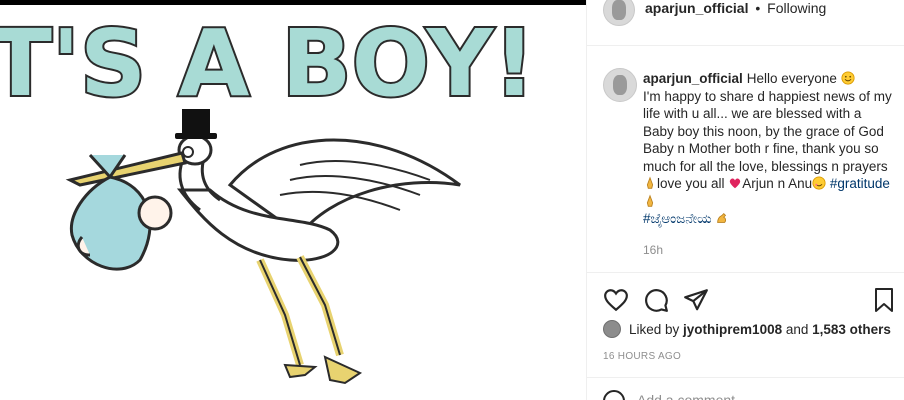 Image resolution: width=904 pixels, height=400 pixels. I want to click on liker-username: jyothiprem1008, so click(732, 329).